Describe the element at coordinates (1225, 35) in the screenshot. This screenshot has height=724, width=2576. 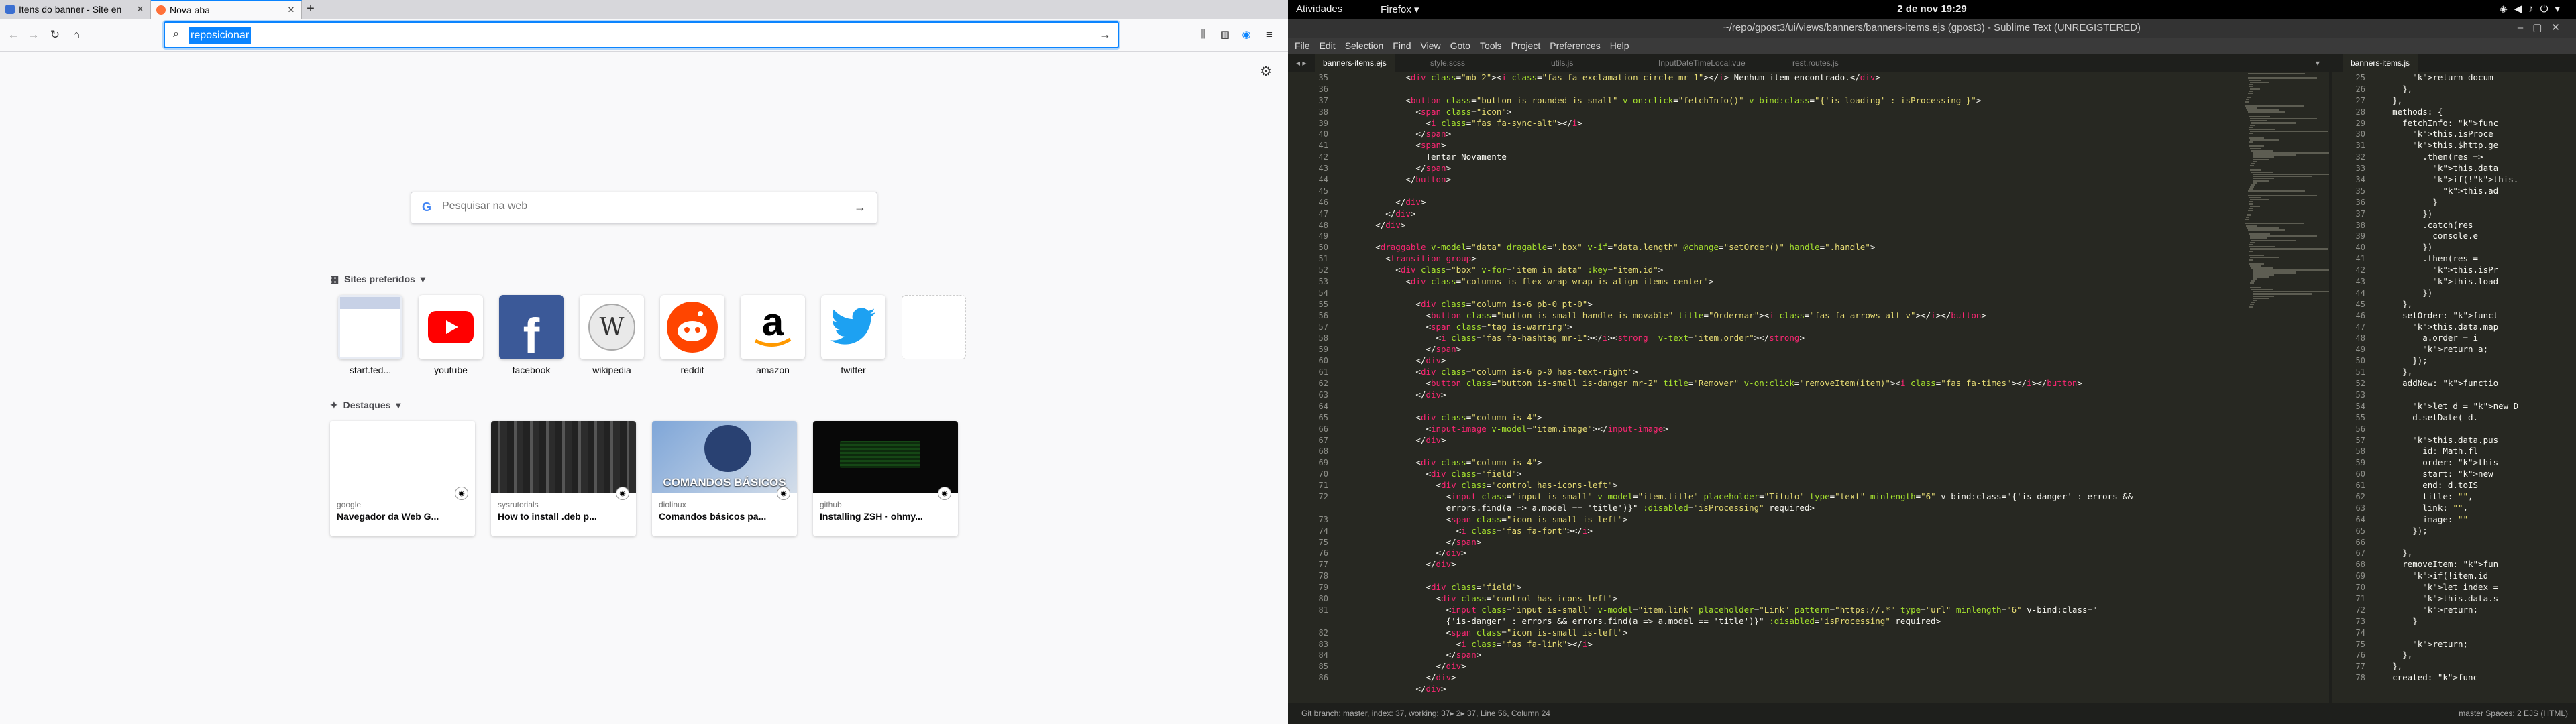
I see `sidebar-icon: ▥` at that location.